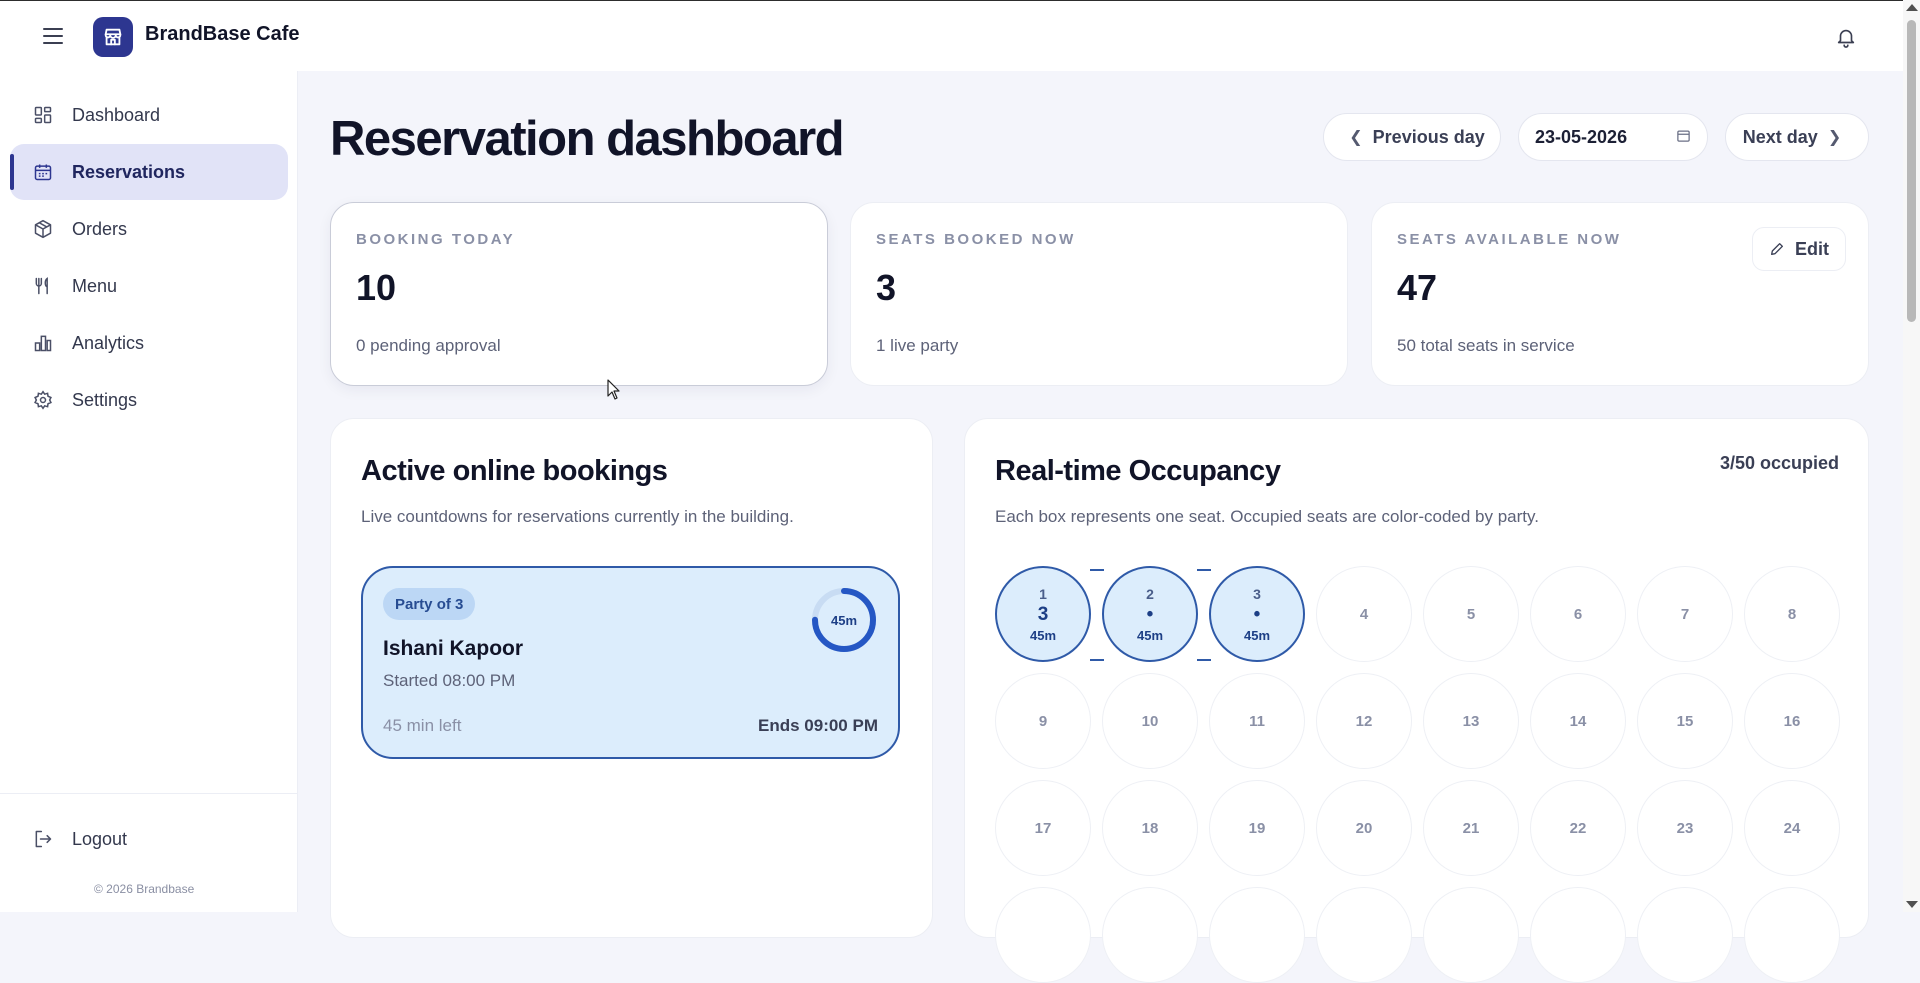 Image resolution: width=1920 pixels, height=983 pixels. Describe the element at coordinates (129, 171) in the screenshot. I see `sidebar-item-label: Reservations` at that location.